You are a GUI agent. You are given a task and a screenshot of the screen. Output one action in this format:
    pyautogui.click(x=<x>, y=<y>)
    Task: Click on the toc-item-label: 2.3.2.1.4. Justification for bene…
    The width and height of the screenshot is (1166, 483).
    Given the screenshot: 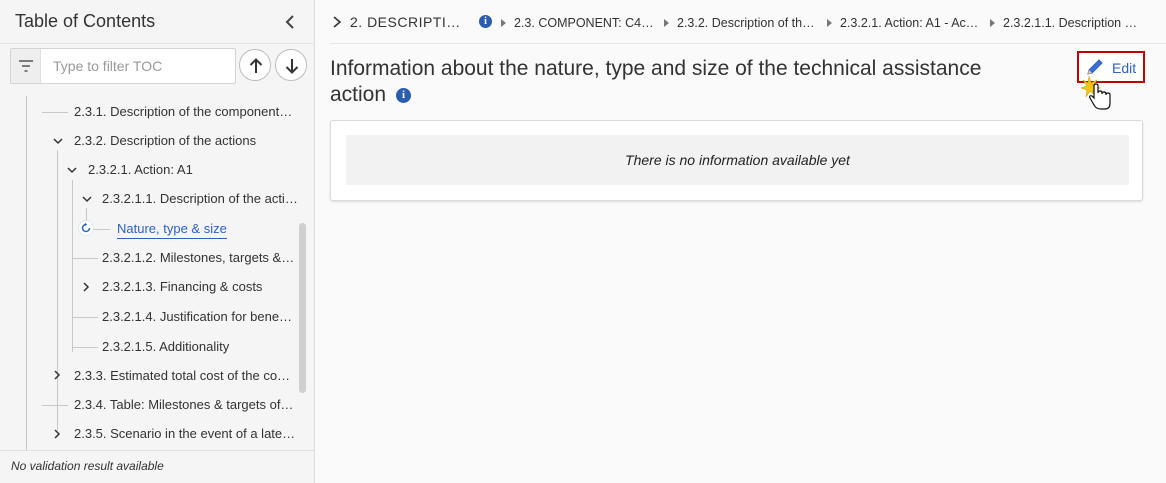 What is the action you would take?
    pyautogui.click(x=197, y=316)
    